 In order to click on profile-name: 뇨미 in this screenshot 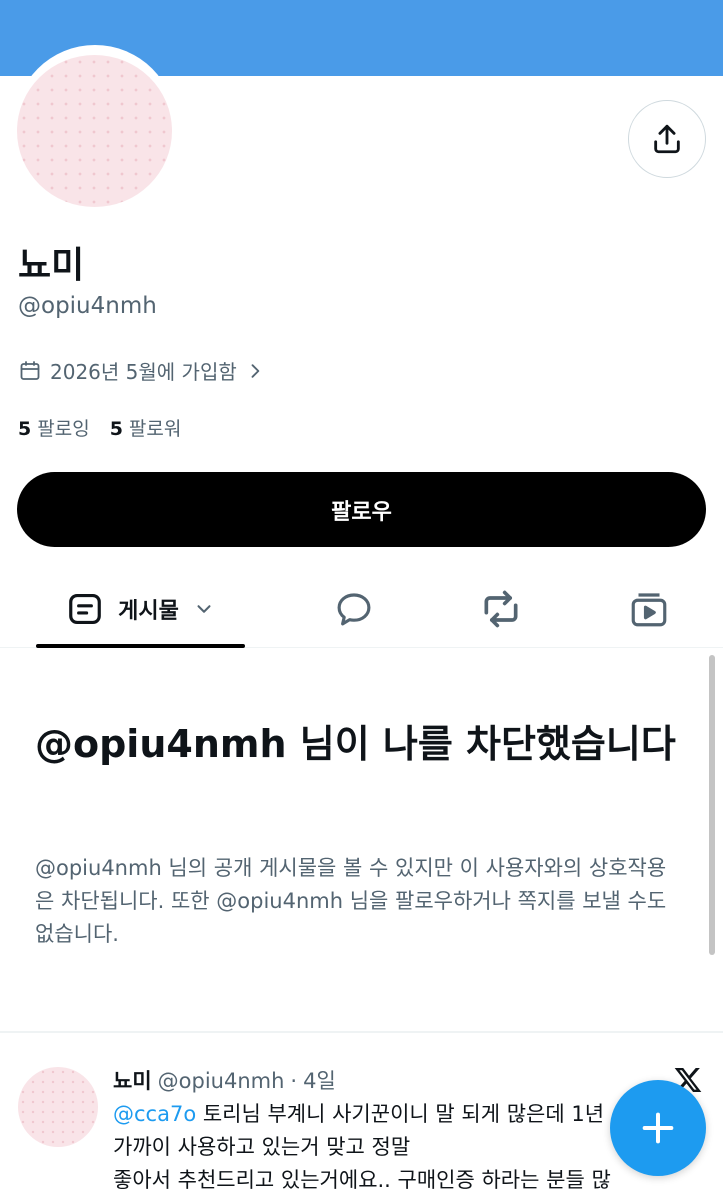, I will do `click(51, 265)`.